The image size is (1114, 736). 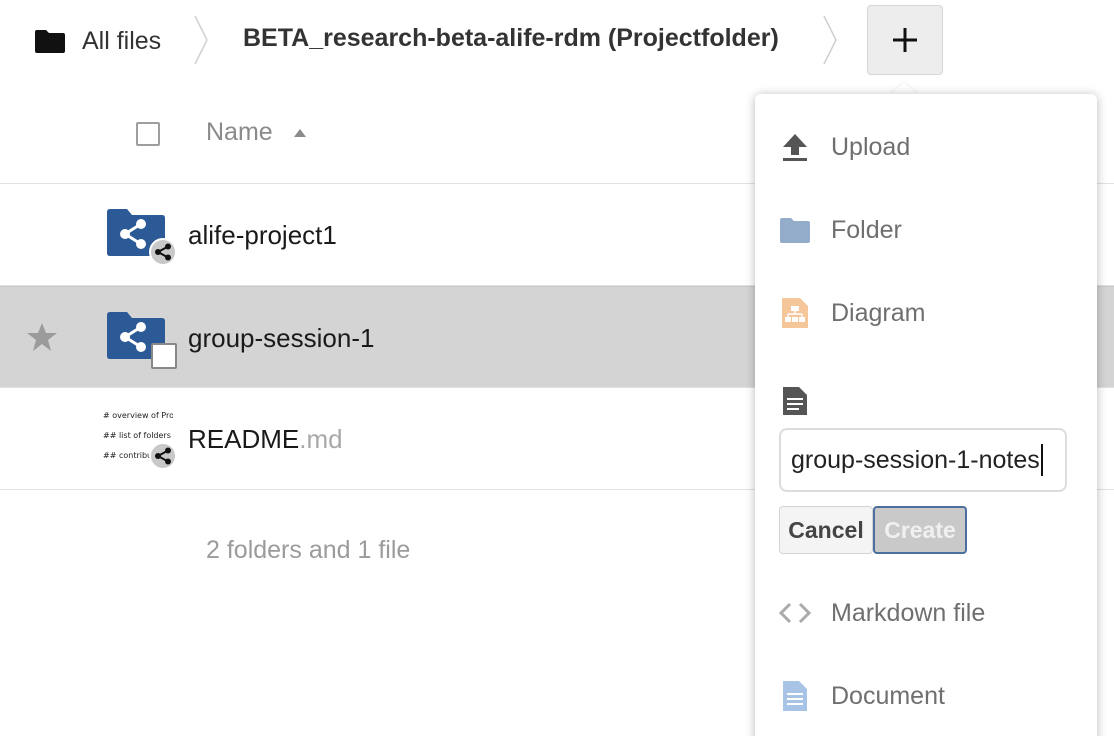 I want to click on diagram-icon, so click(x=795, y=313).